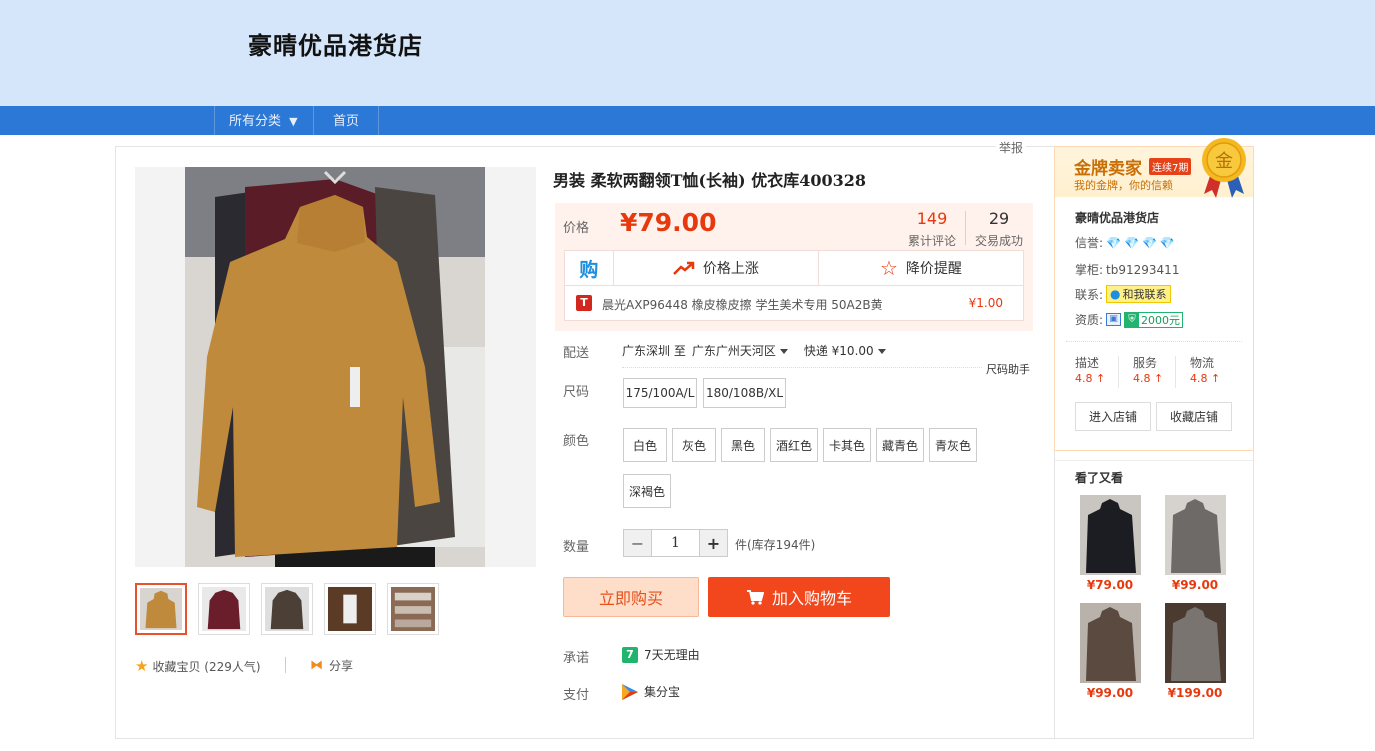 Image resolution: width=1375 pixels, height=751 pixels. I want to click on shop-header: 豪晴优品港货店, so click(687, 53).